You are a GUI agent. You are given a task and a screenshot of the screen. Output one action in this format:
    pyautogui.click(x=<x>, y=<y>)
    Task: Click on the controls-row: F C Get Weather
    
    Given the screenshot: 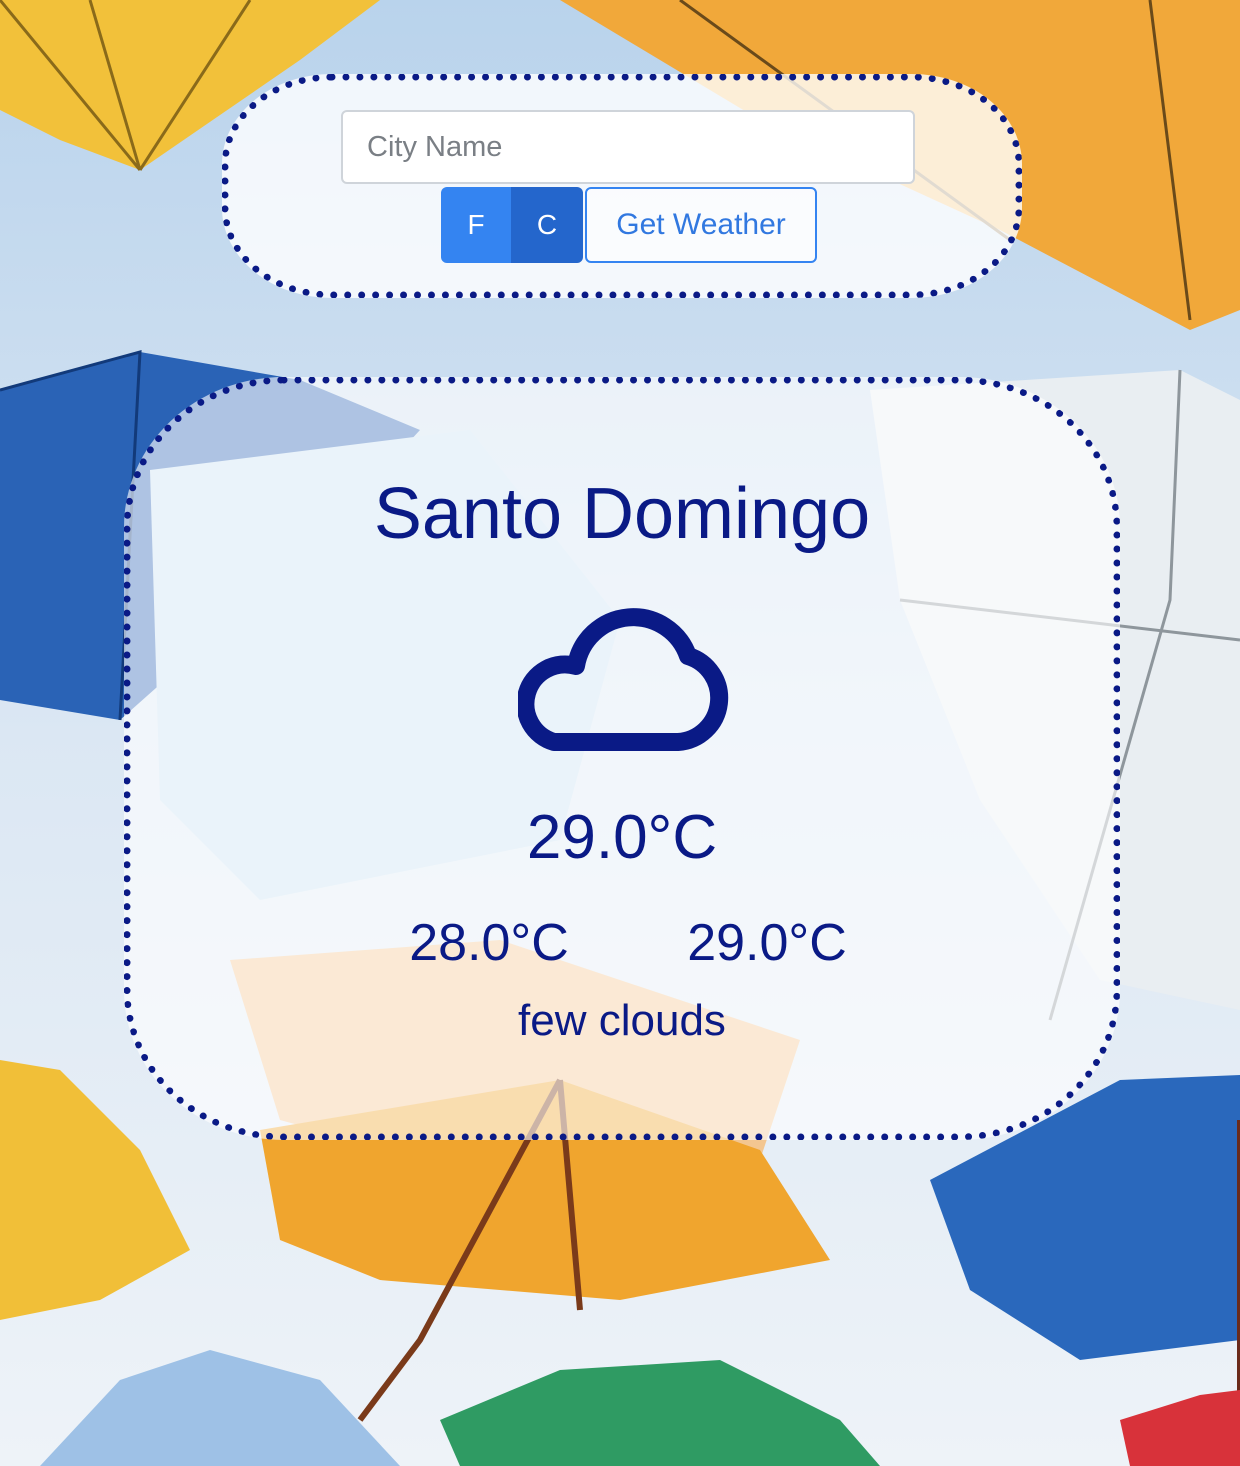 What is the action you would take?
    pyautogui.click(x=629, y=225)
    